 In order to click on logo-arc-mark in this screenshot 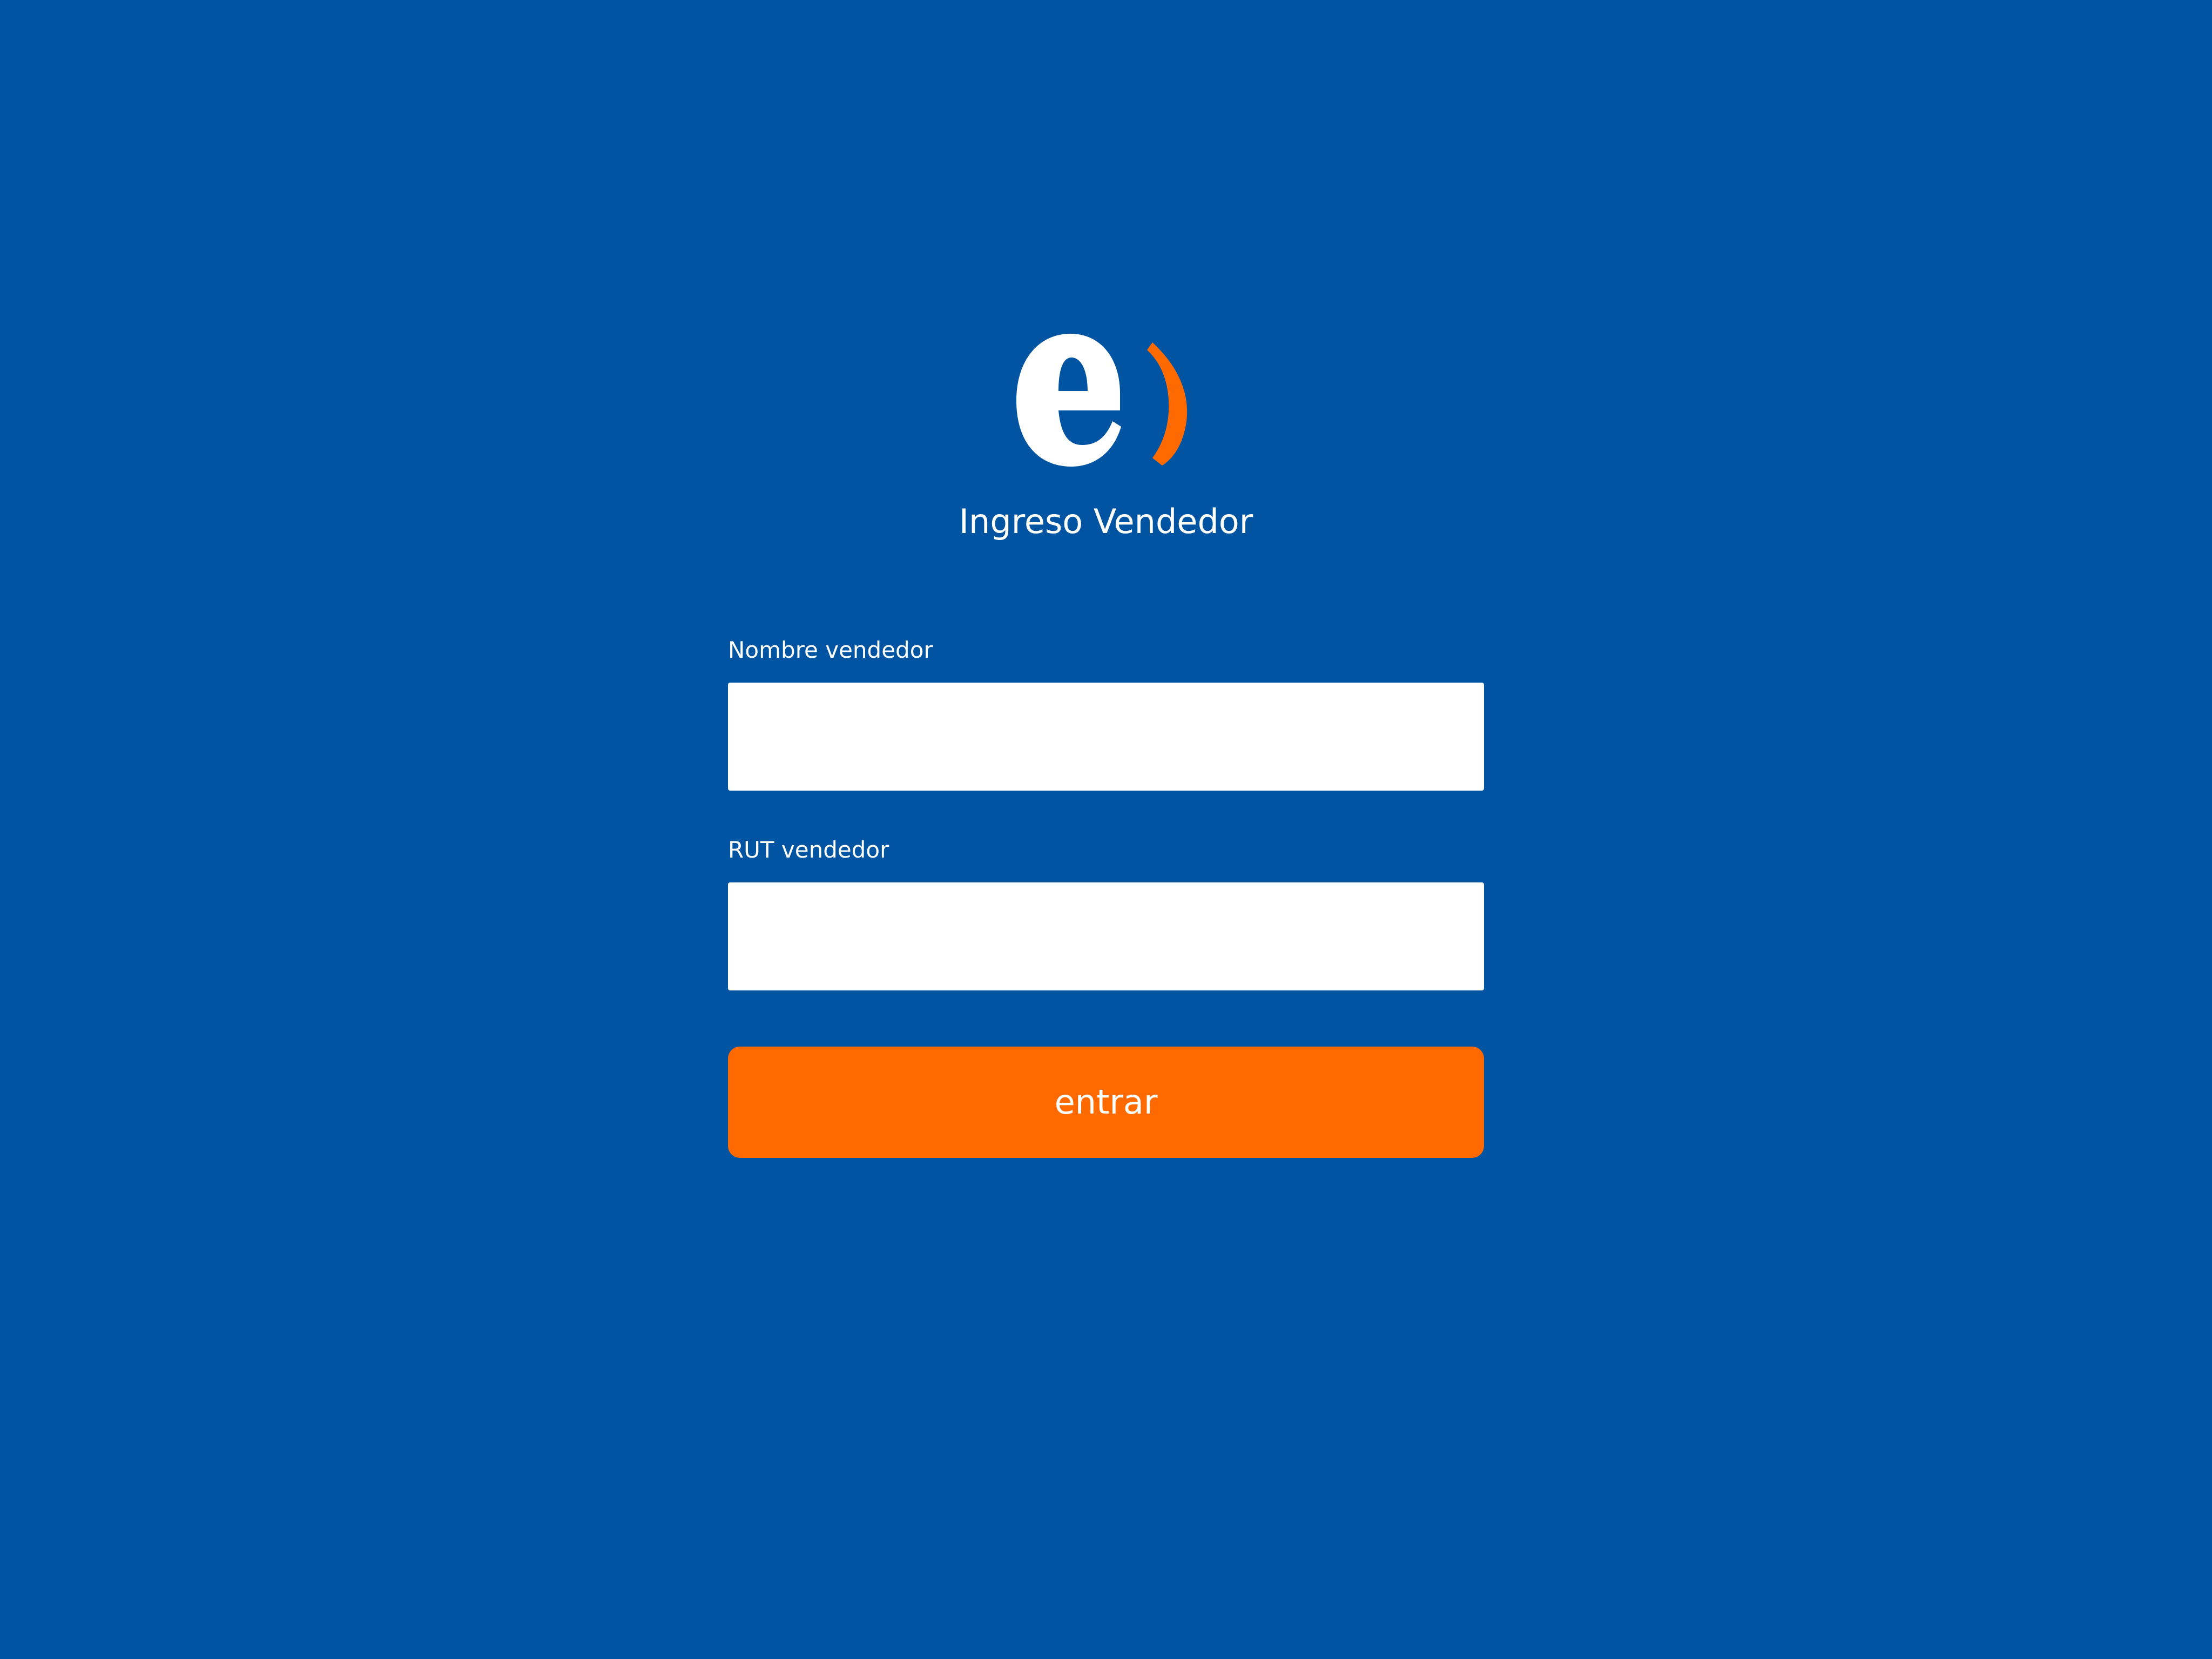, I will do `click(1167, 404)`.